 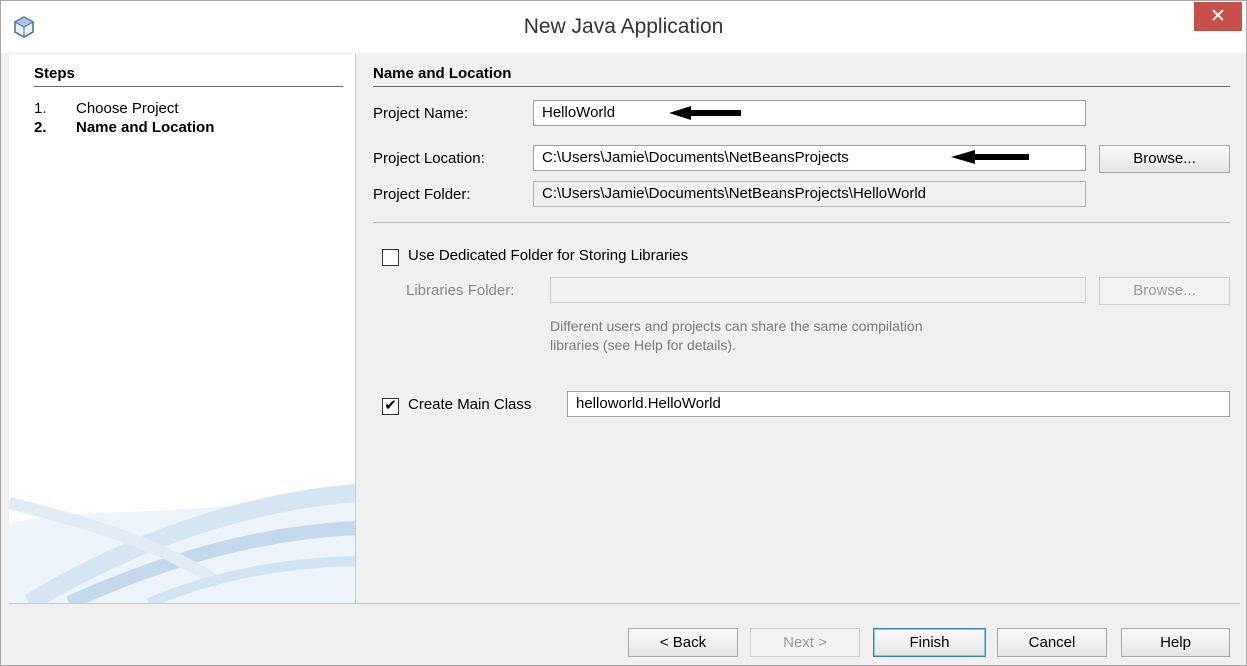 What do you see at coordinates (801, 222) in the screenshot?
I see `separator` at bounding box center [801, 222].